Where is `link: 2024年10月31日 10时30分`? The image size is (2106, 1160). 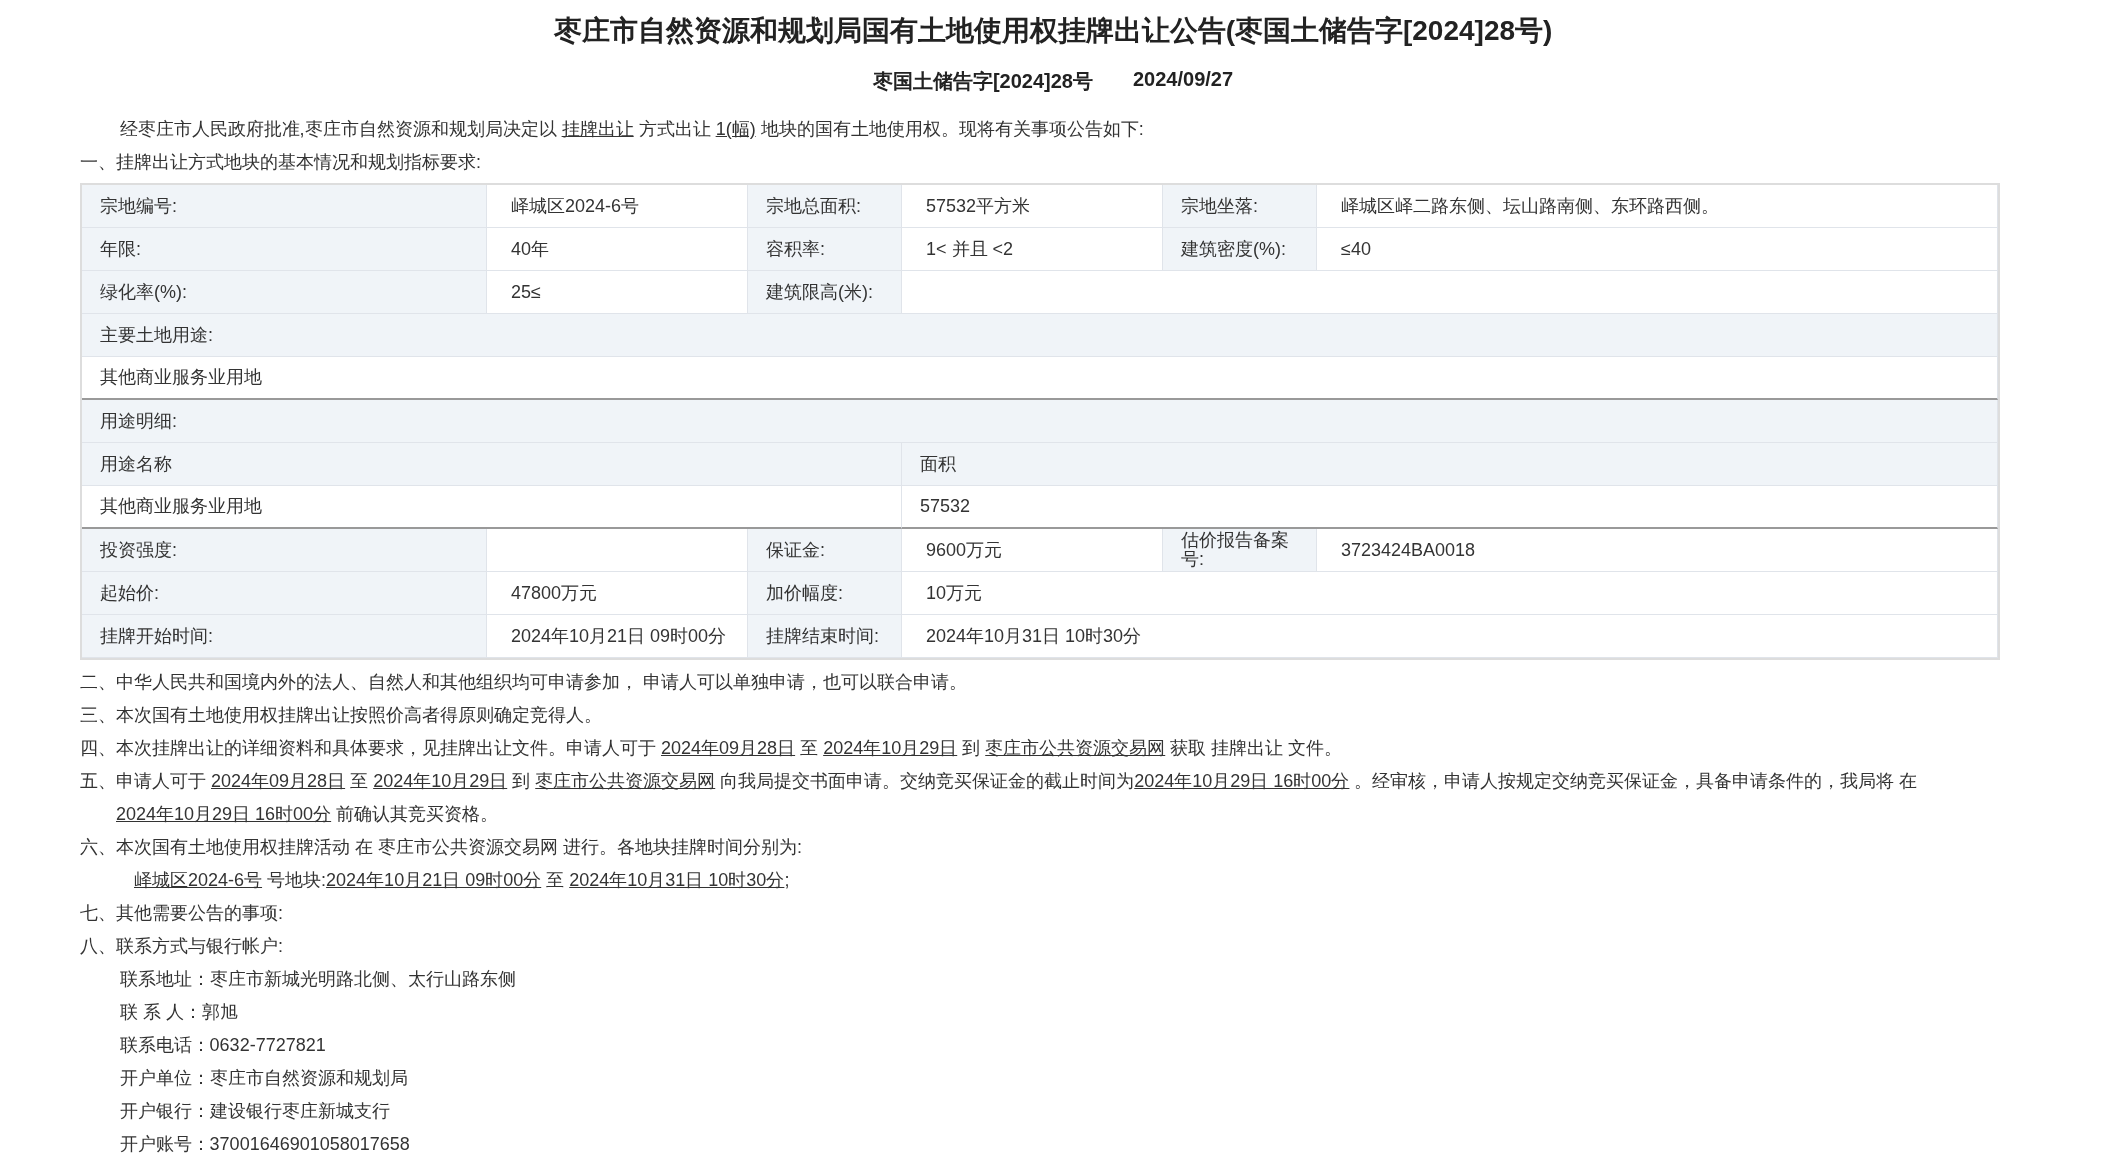 link: 2024年10月31日 10时30分 is located at coordinates (677, 880).